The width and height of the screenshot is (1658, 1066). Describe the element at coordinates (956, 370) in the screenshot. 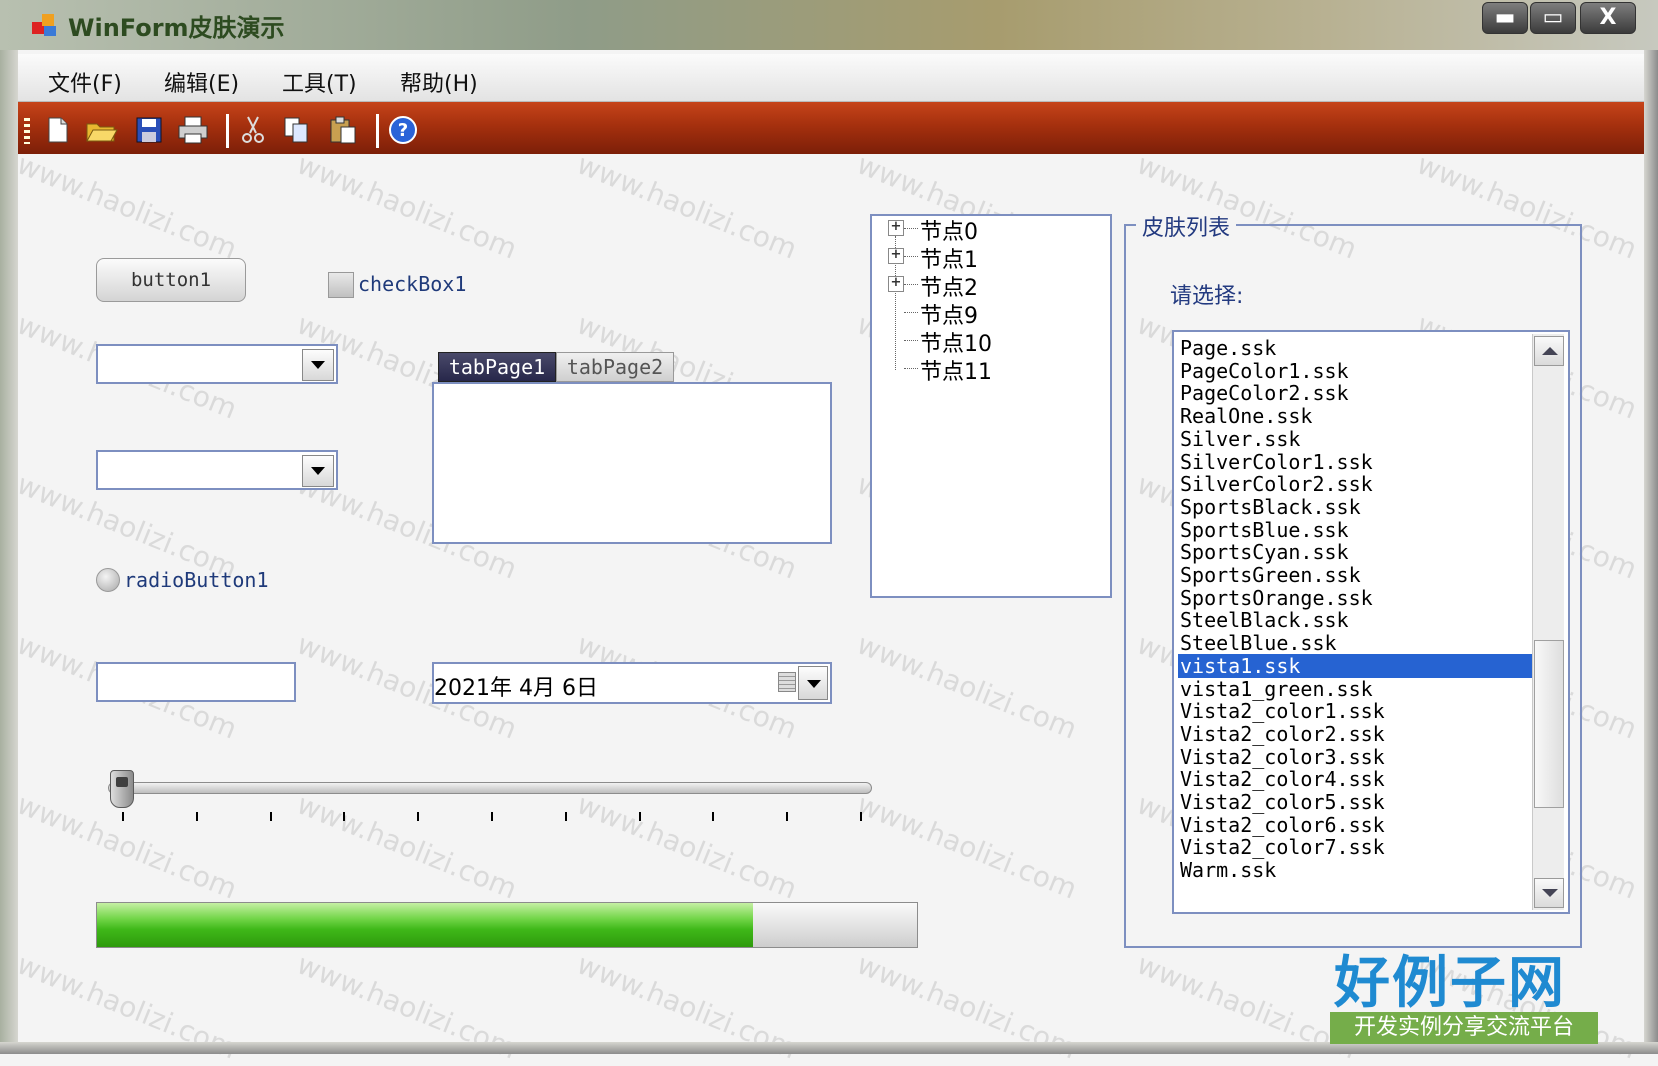

I see `tree-node-label: 节点11` at that location.